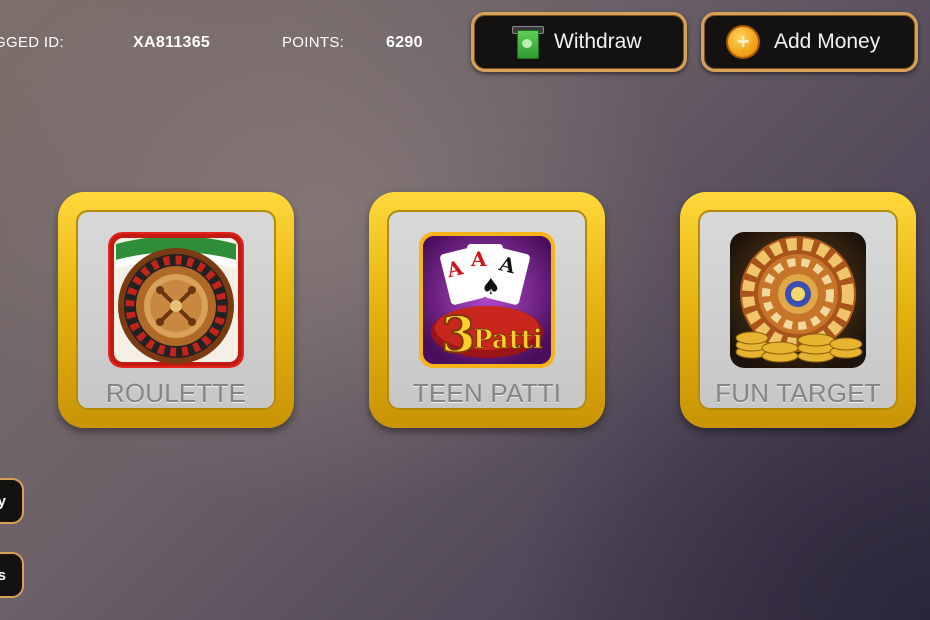 The height and width of the screenshot is (620, 930). I want to click on game-title-roulette: ROULETTE, so click(176, 393).